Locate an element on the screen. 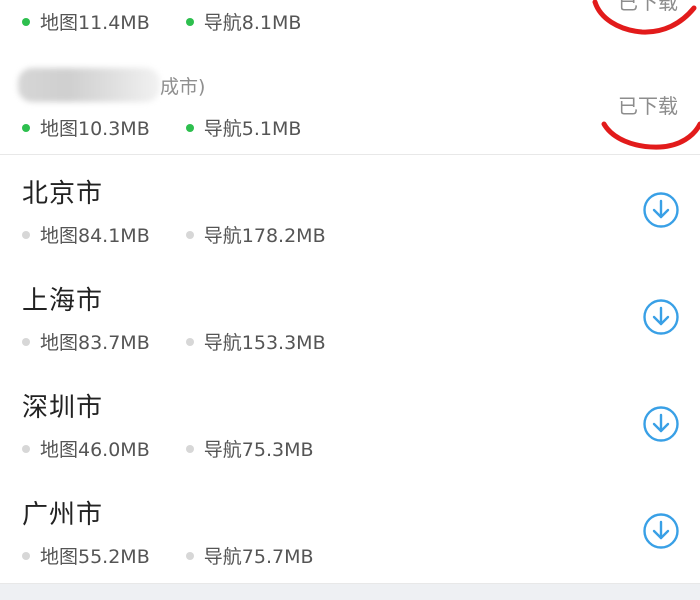 This screenshot has height=600, width=700. region-meta: 地图84.1MB 导航178.2MB is located at coordinates (189, 234).